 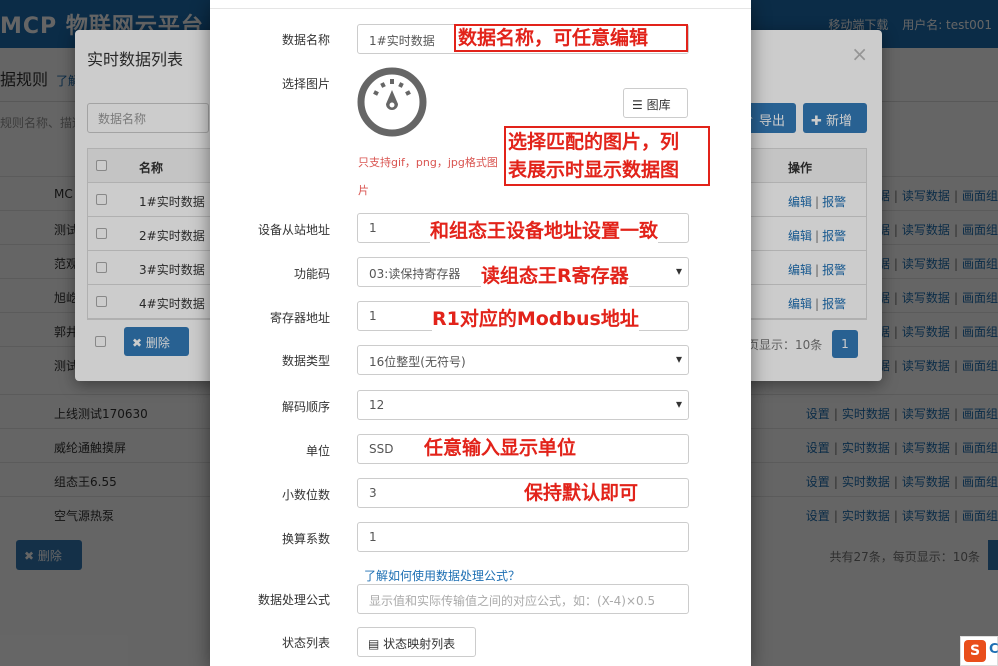 What do you see at coordinates (480, 8) in the screenshot?
I see `divider` at bounding box center [480, 8].